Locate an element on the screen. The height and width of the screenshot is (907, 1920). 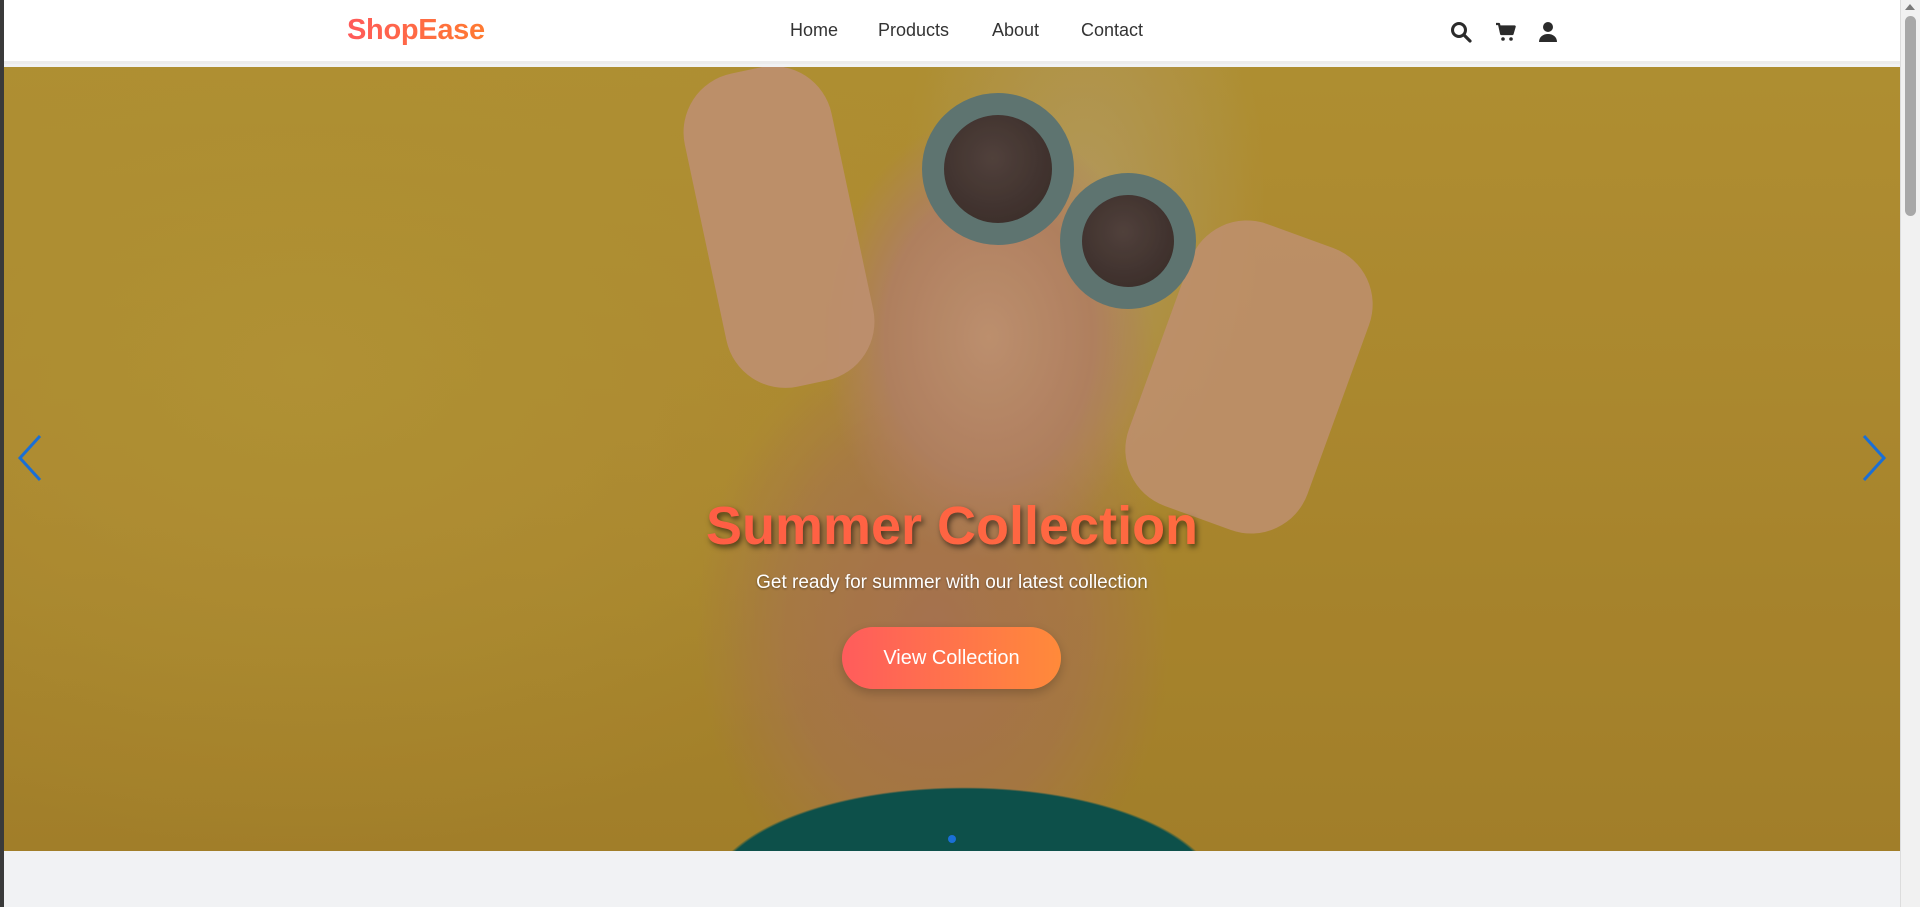
scroll-thumb is located at coordinates (1910, 116).